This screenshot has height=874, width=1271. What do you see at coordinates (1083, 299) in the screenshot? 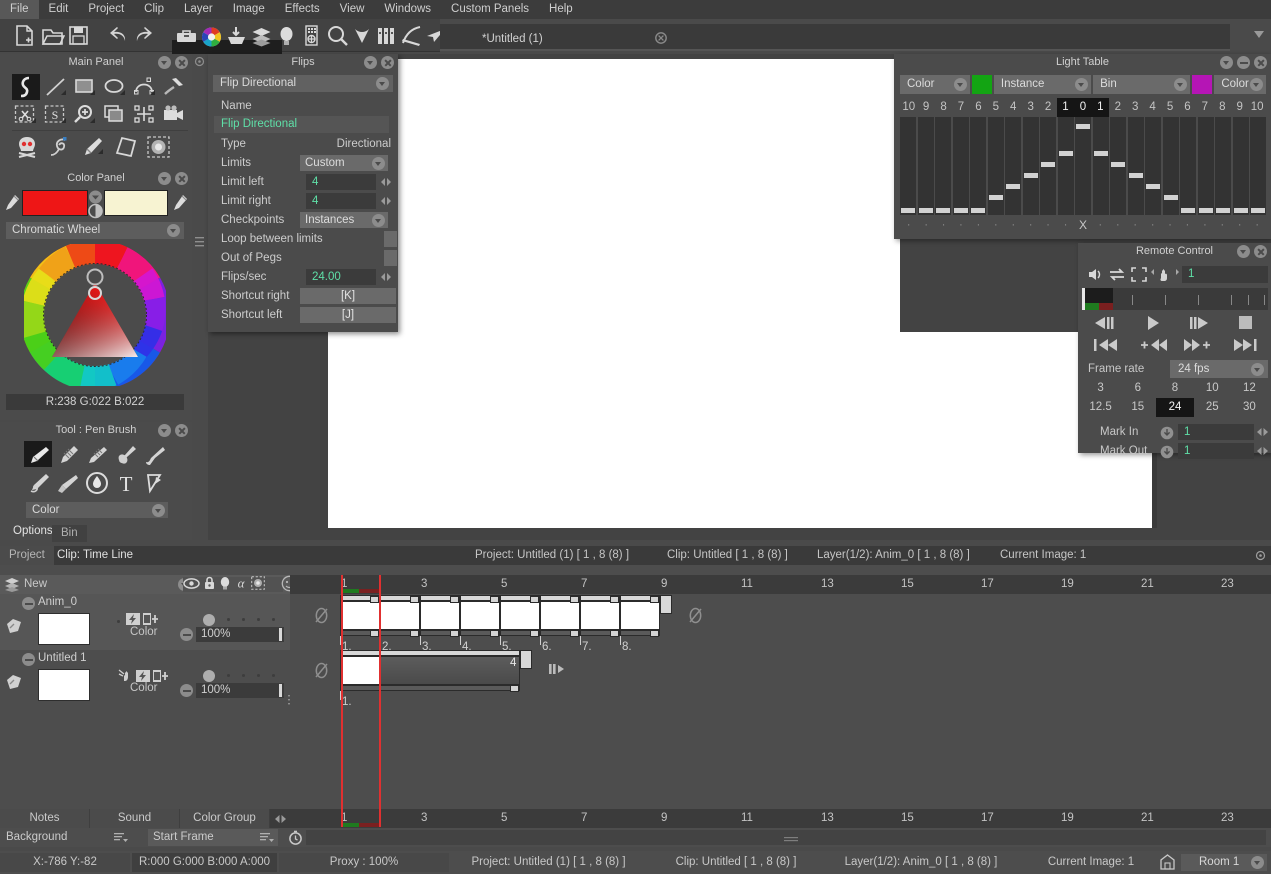
I see `track-cursor` at bounding box center [1083, 299].